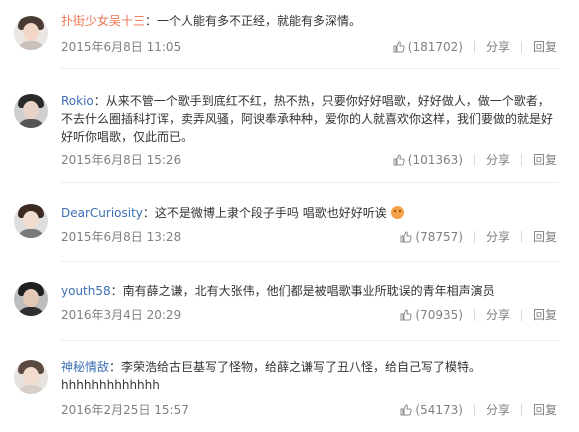  I want to click on like-count: (70935), so click(439, 315).